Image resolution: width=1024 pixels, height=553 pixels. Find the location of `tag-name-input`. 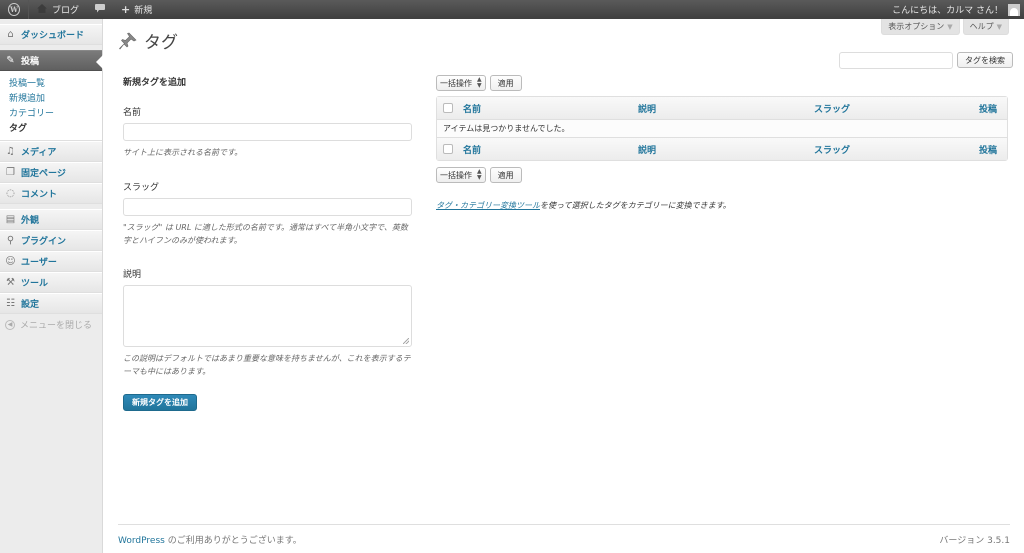

tag-name-input is located at coordinates (267, 132).